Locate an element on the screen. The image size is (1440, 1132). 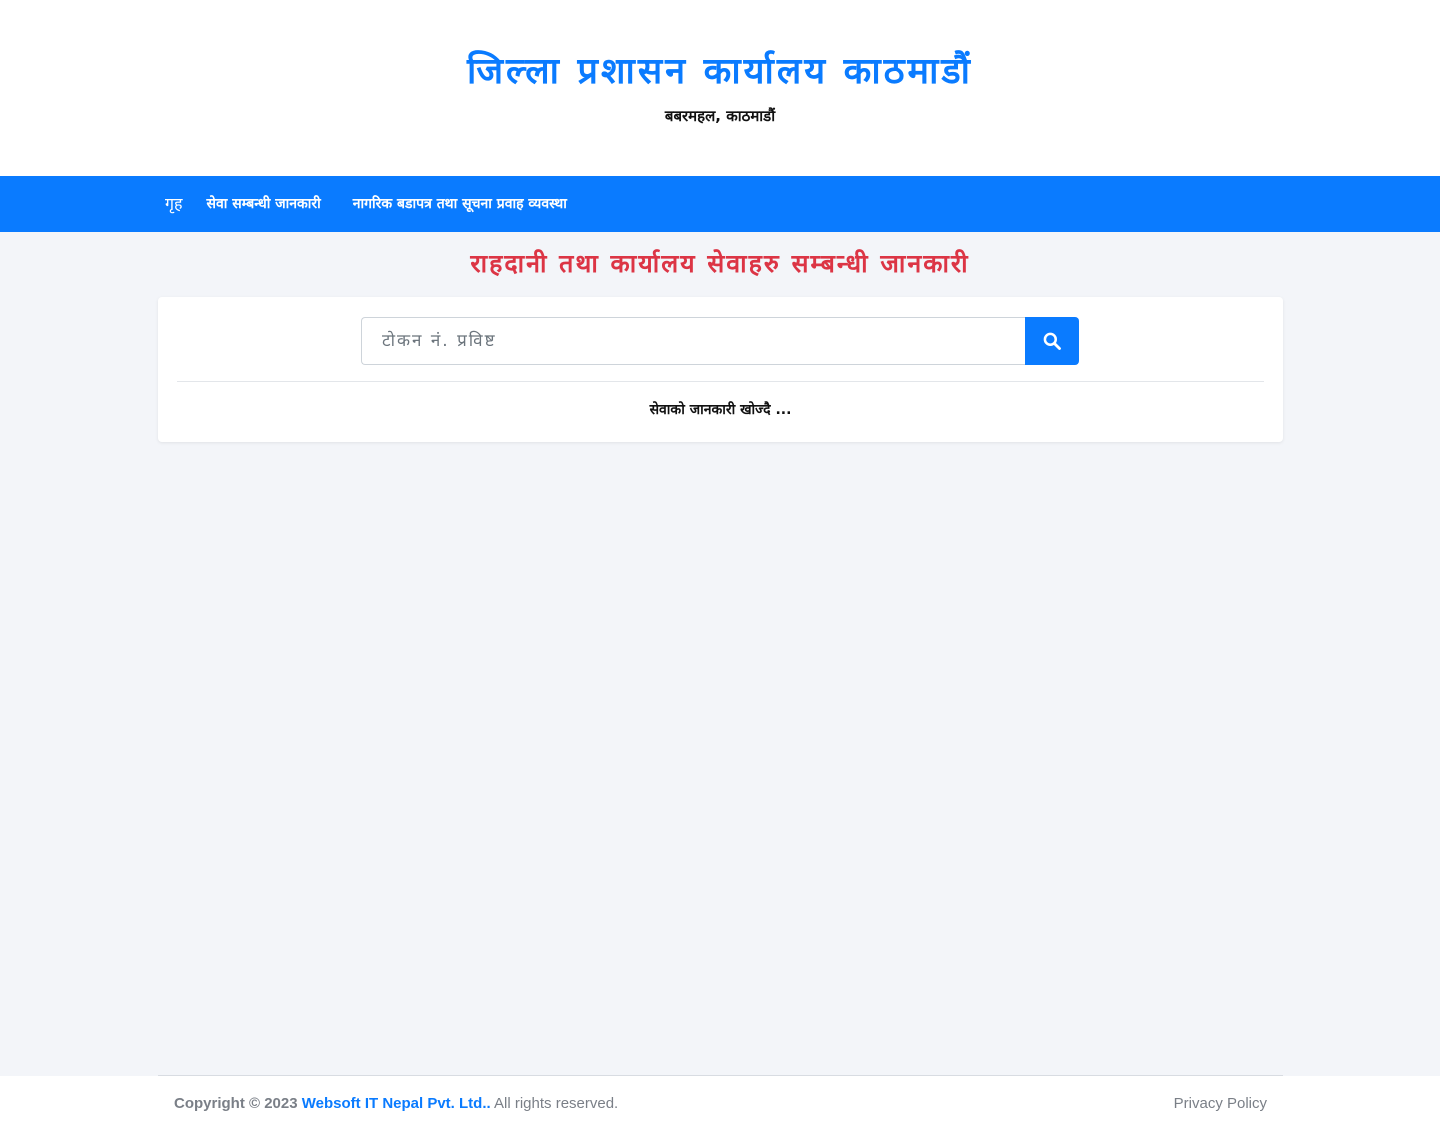
nav-service-info-link: सेवा सम्बन्धी जानकारी is located at coordinates (264, 204).